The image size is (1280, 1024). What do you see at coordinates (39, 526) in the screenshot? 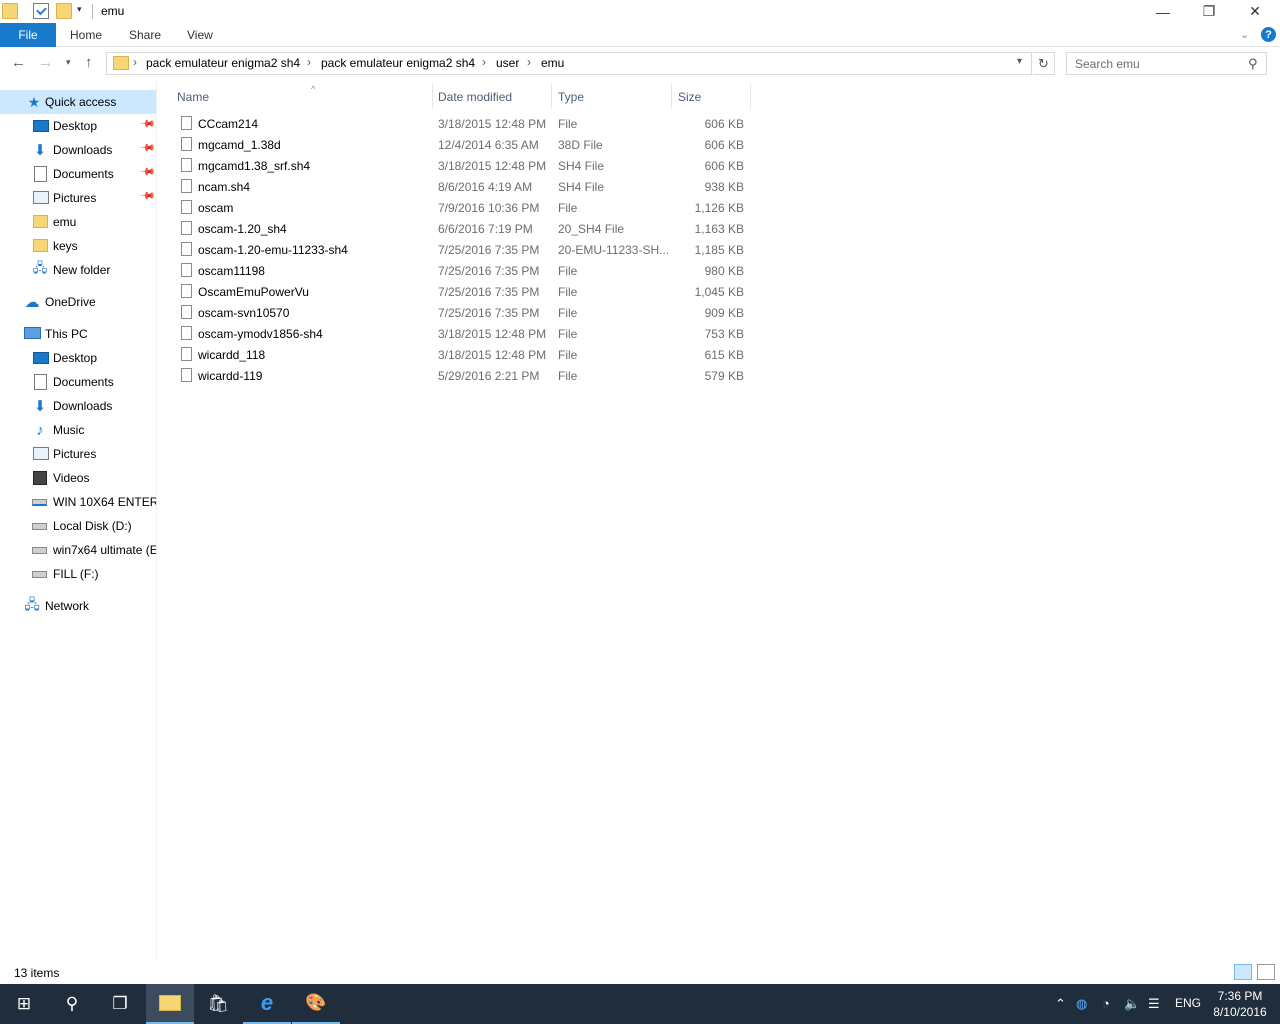
I see `drive-icon` at bounding box center [39, 526].